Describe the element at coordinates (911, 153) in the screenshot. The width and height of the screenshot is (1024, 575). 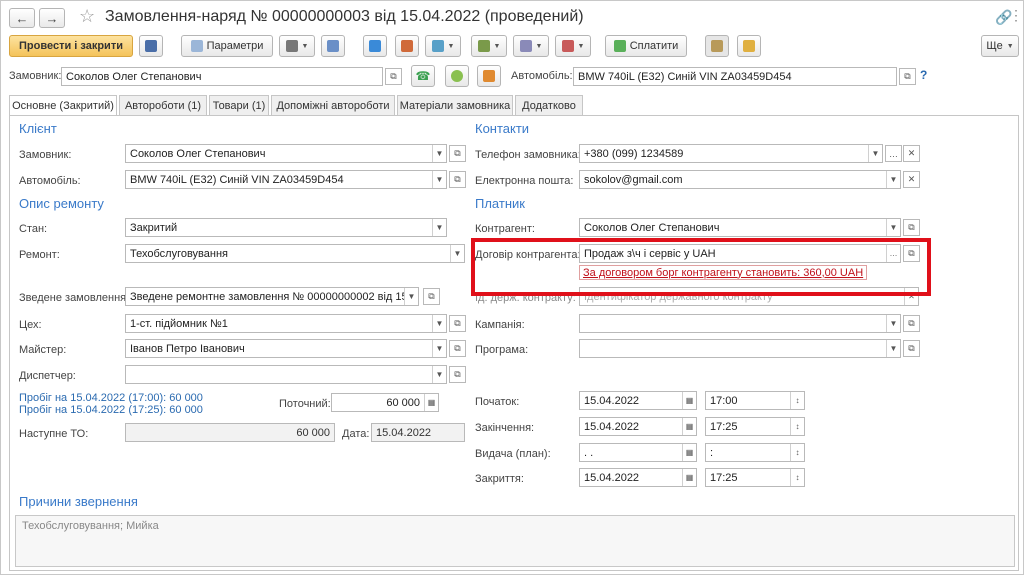
I see `phone-clear-icon: ✕` at that location.